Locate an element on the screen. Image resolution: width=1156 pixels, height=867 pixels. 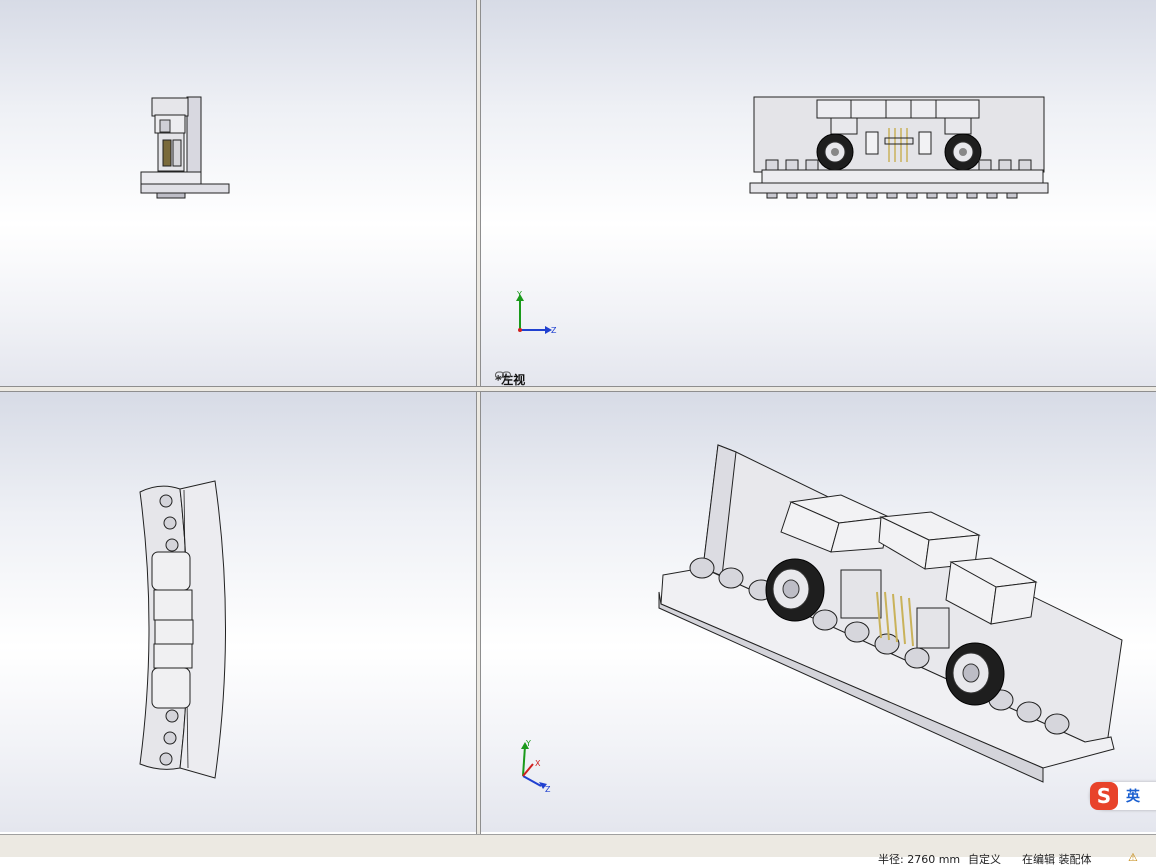
status-bar: 半径: 2760 mm 自定义 在编辑 装配体 ⚠ is located at coordinates (578, 850).